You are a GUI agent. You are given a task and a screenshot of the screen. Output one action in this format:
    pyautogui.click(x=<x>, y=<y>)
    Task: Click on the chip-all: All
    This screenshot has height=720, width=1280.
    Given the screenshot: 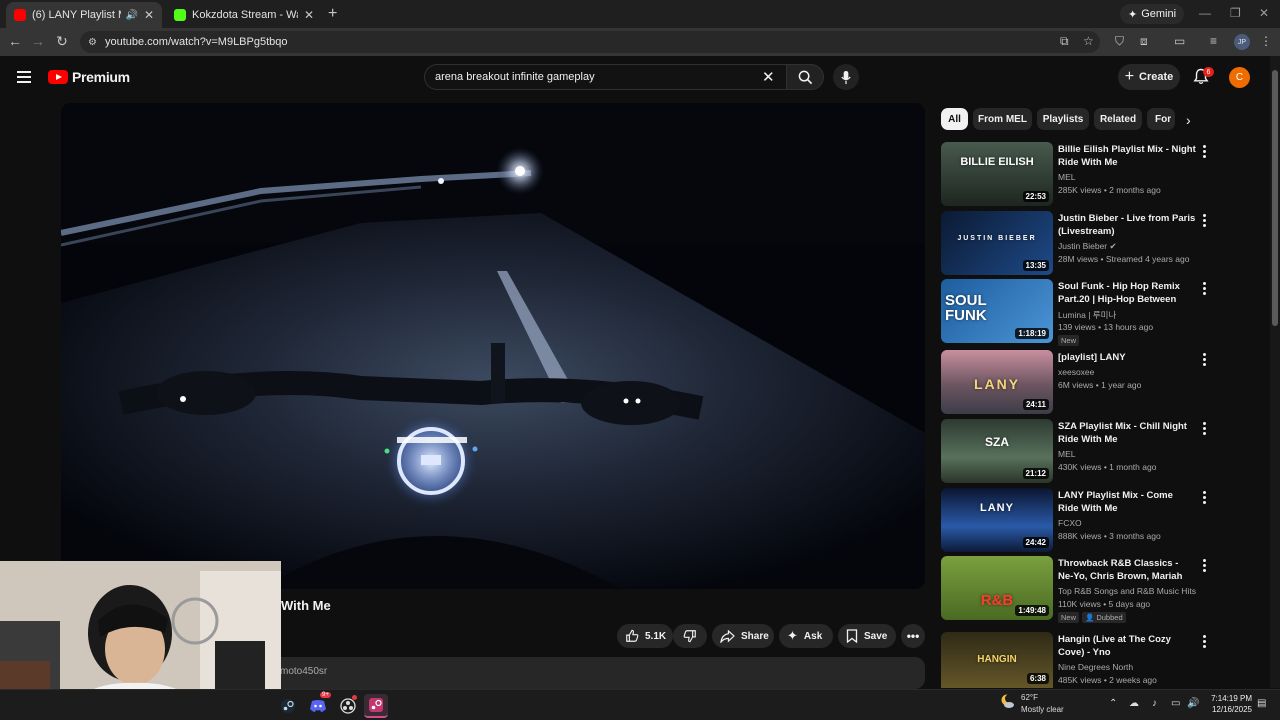 What is the action you would take?
    pyautogui.click(x=954, y=119)
    